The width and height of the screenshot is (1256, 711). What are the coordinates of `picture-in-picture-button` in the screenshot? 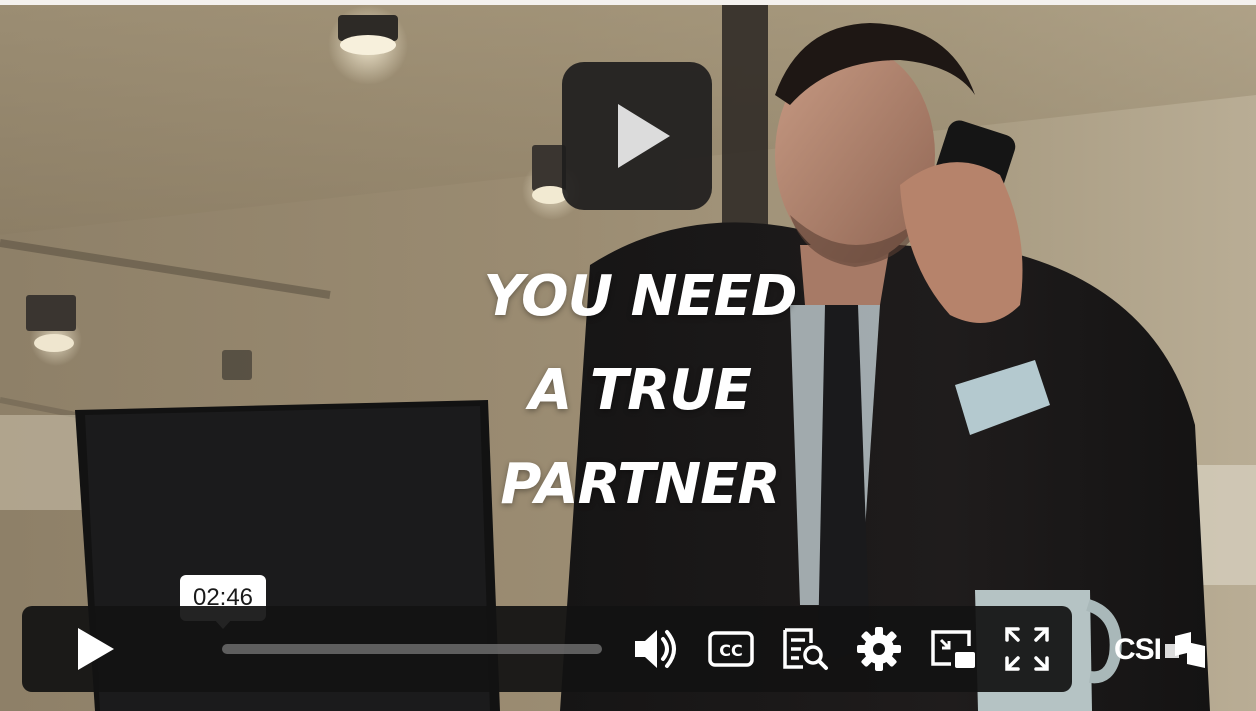 It's located at (953, 649).